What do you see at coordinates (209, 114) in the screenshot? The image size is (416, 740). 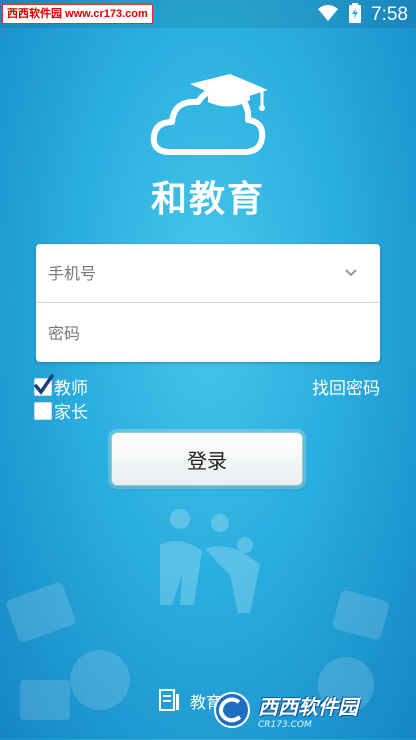 I see `cloud-graduation-cap-logo-icon` at bounding box center [209, 114].